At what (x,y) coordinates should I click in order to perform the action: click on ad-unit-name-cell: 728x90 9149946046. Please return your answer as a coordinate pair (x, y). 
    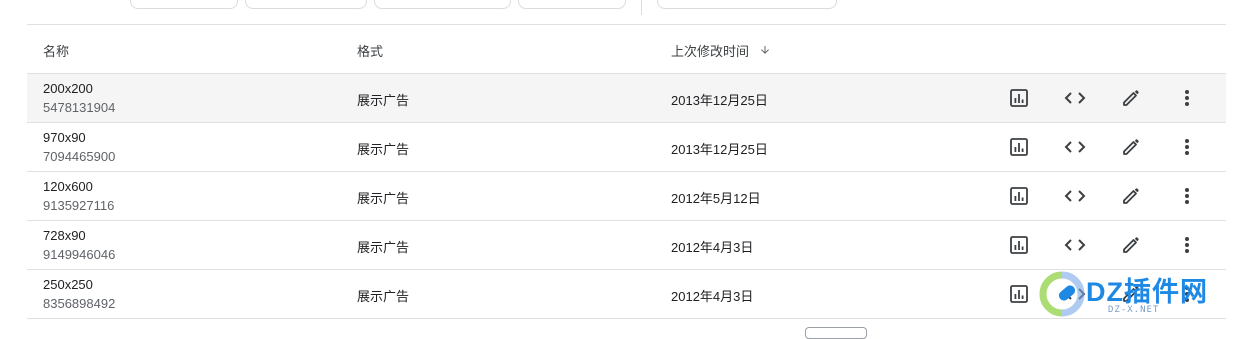
    Looking at the image, I should click on (79, 245).